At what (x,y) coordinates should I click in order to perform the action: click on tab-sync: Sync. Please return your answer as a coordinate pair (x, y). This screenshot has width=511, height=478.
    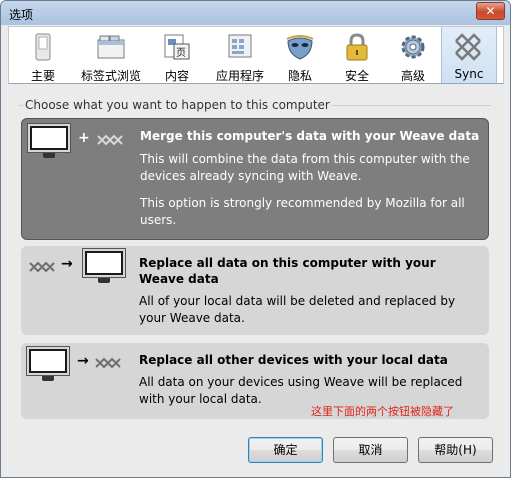
    Looking at the image, I should click on (469, 55).